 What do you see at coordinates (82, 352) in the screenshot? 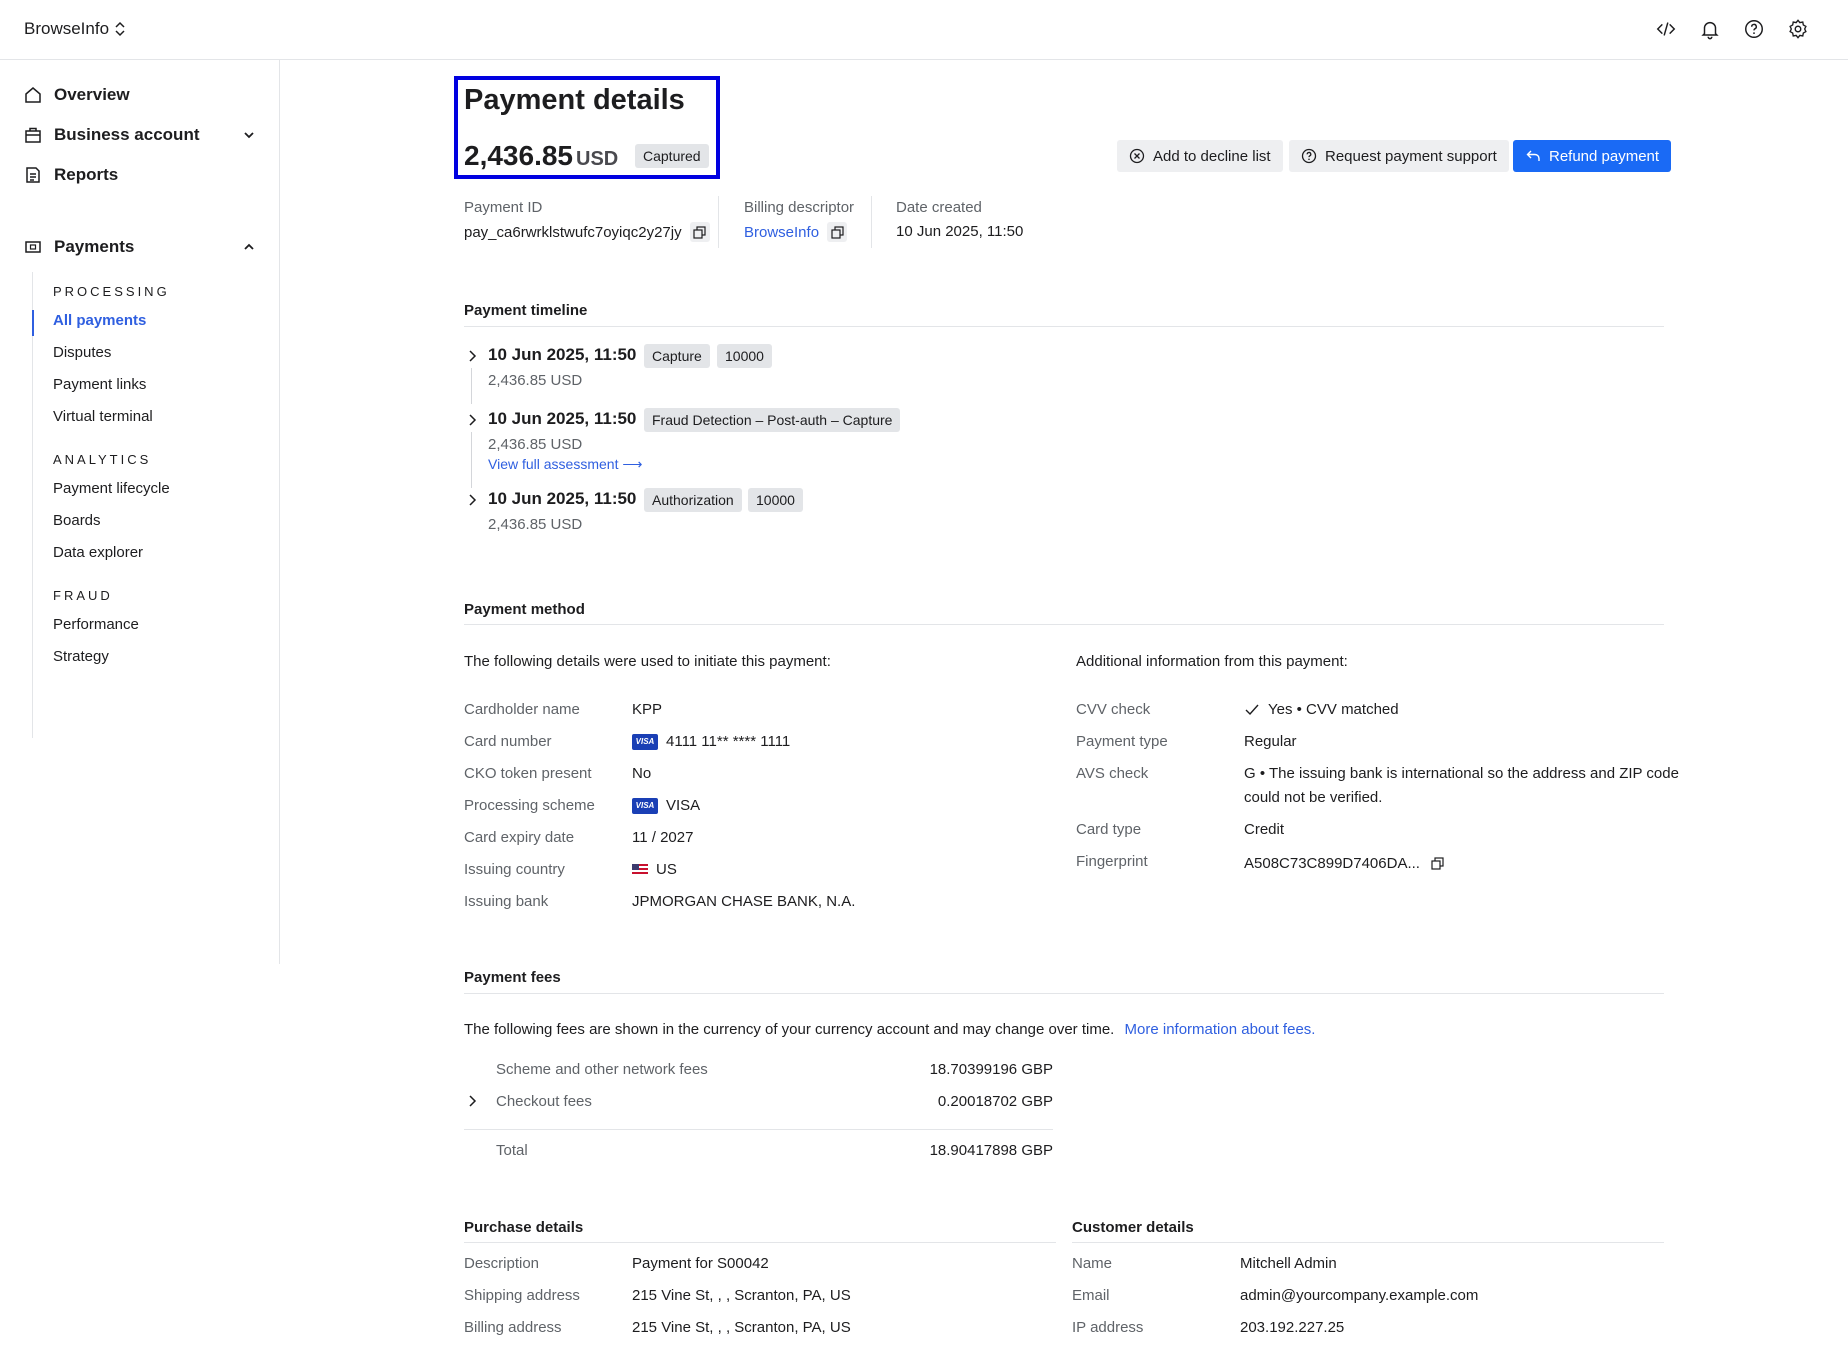
I see `sidebar-item-disputes: Disputes` at bounding box center [82, 352].